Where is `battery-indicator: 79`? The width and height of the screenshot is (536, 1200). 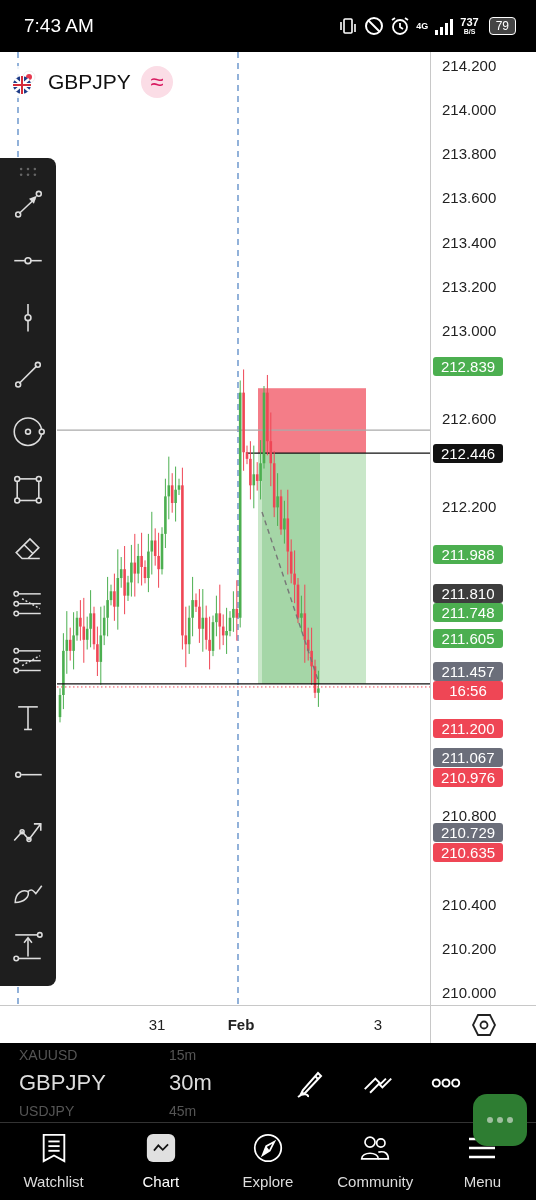 battery-indicator: 79 is located at coordinates (502, 26).